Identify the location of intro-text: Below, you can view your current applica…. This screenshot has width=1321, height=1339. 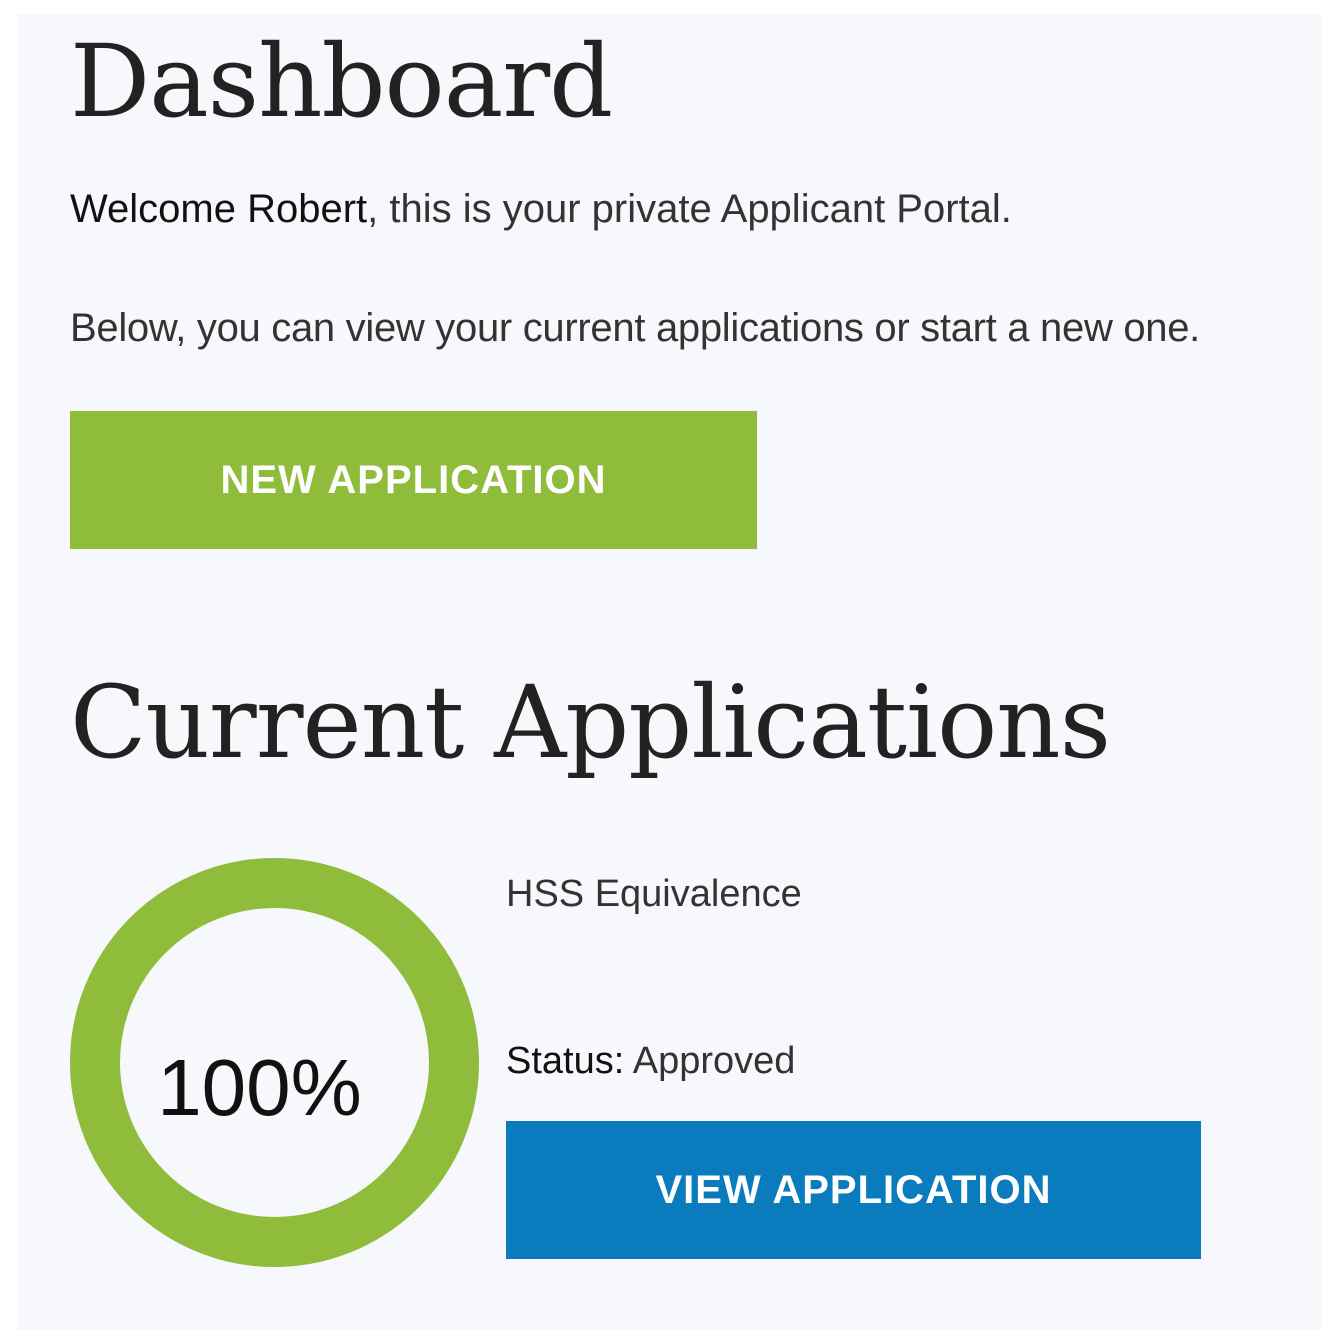
(635, 328).